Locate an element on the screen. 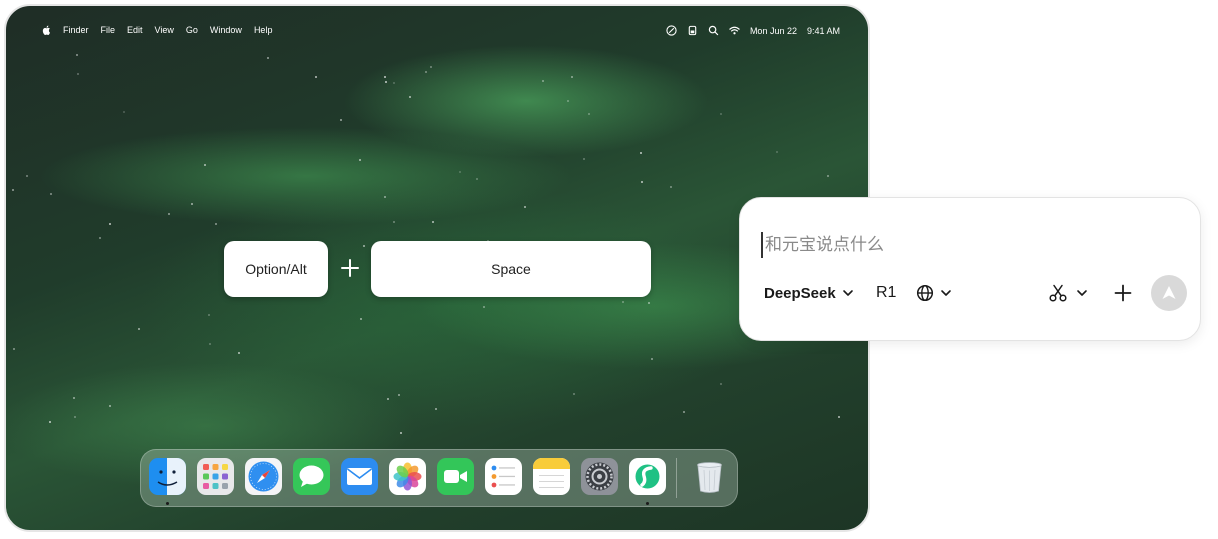  dock-separator is located at coordinates (676, 478).